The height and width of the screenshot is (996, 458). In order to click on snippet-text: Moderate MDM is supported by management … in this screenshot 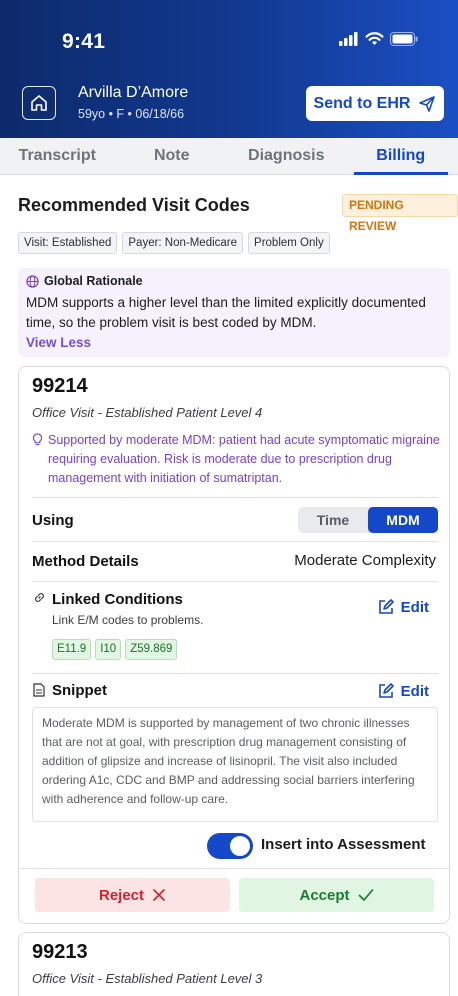, I will do `click(235, 764)`.